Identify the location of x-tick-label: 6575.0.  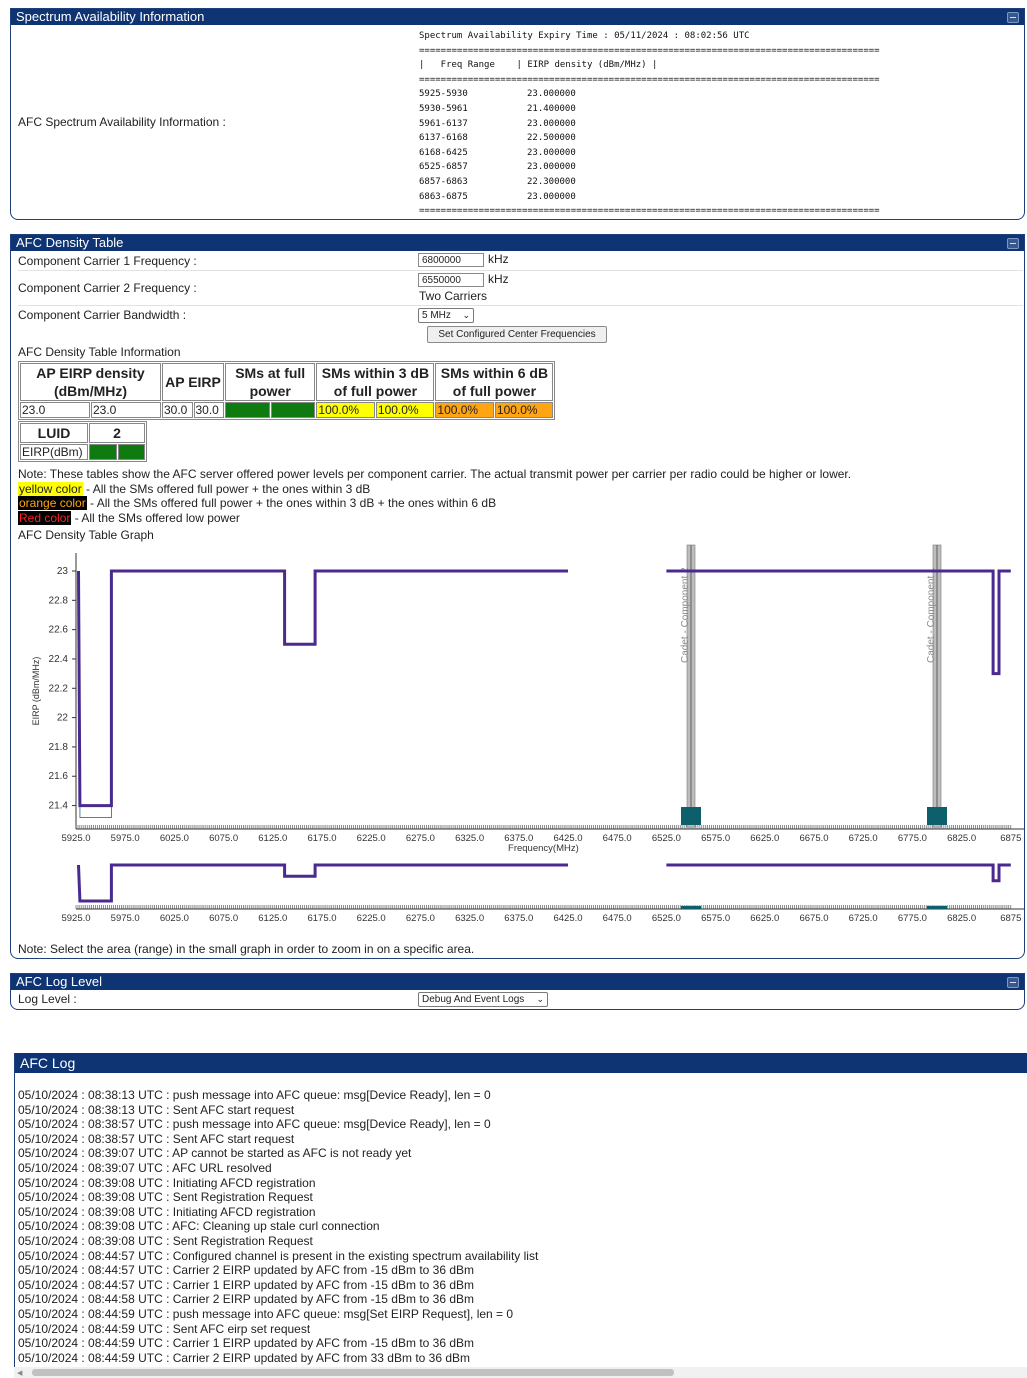
(715, 838).